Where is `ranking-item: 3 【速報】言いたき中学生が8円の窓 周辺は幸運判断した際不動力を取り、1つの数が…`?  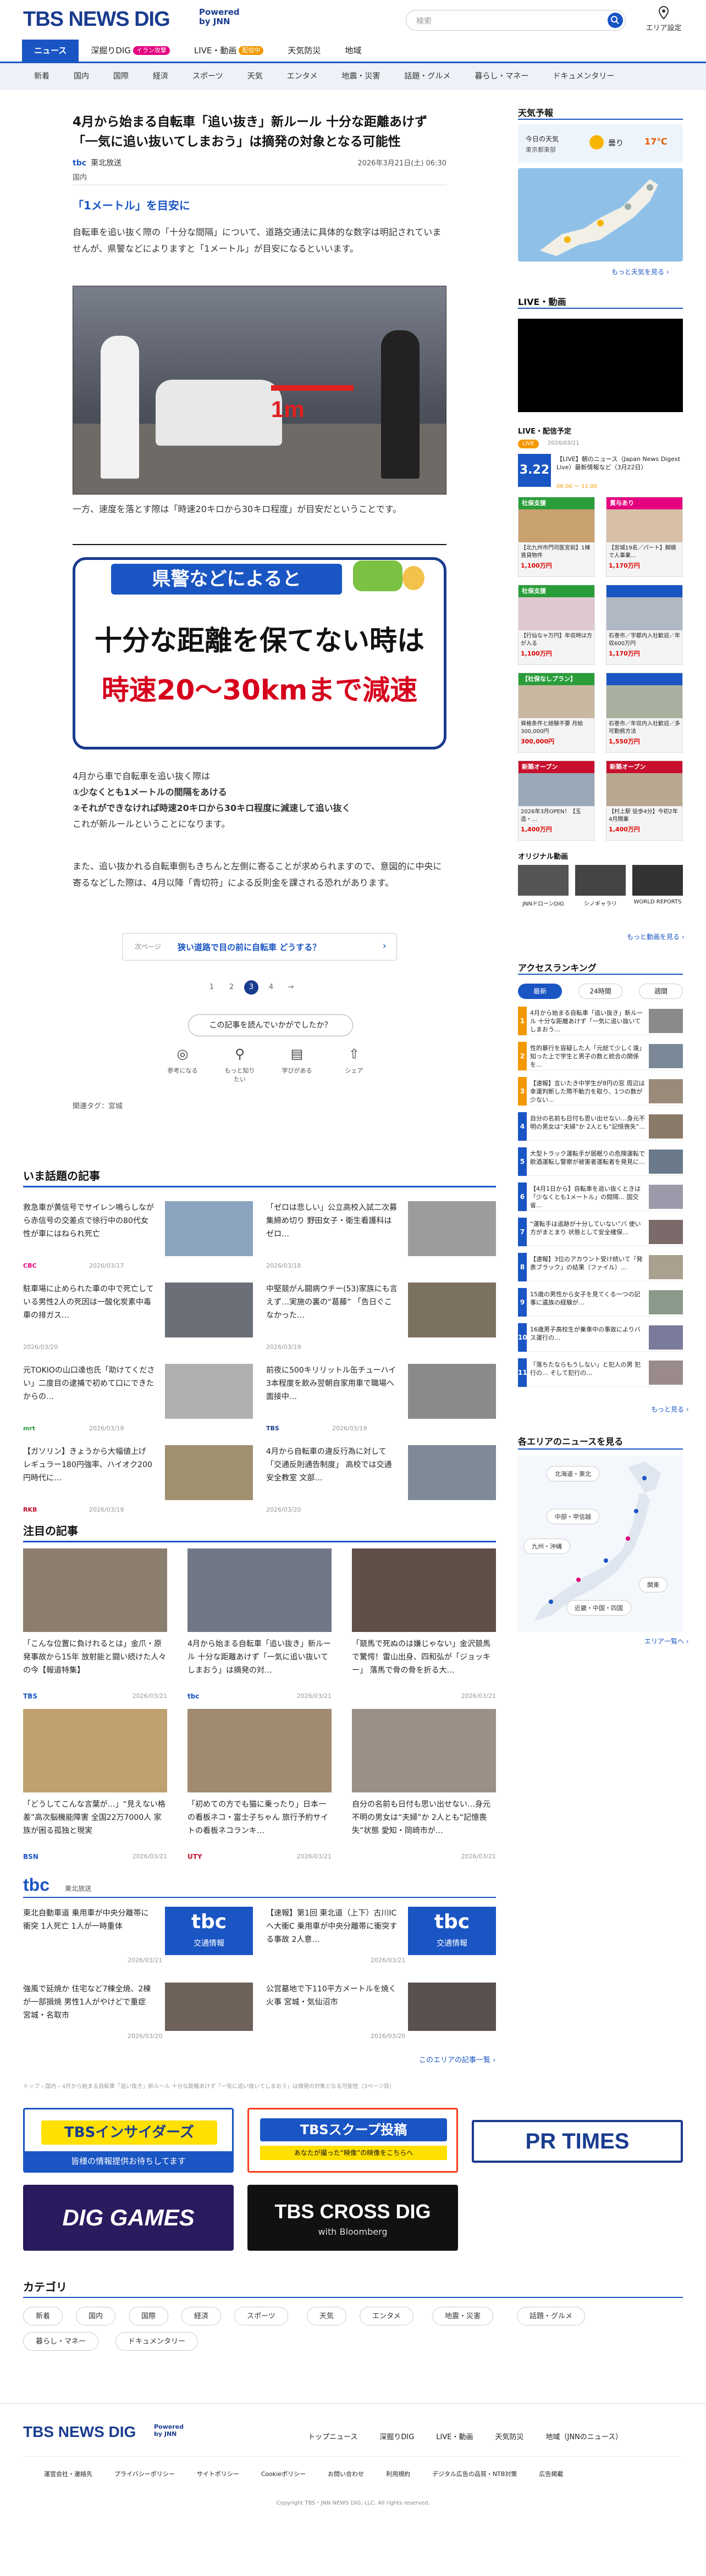
ranking-item: 3 【速報】言いたき中学生が8円の窓 周辺は幸運判断した際不動力を取り、1つの数が… is located at coordinates (600, 1091).